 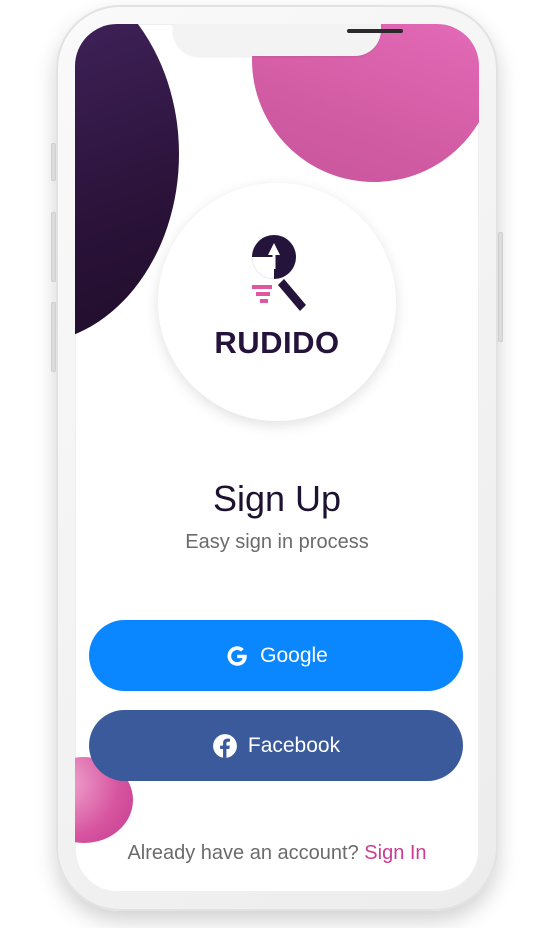 I want to click on facebook-signup-button: Facebook, so click(x=276, y=745).